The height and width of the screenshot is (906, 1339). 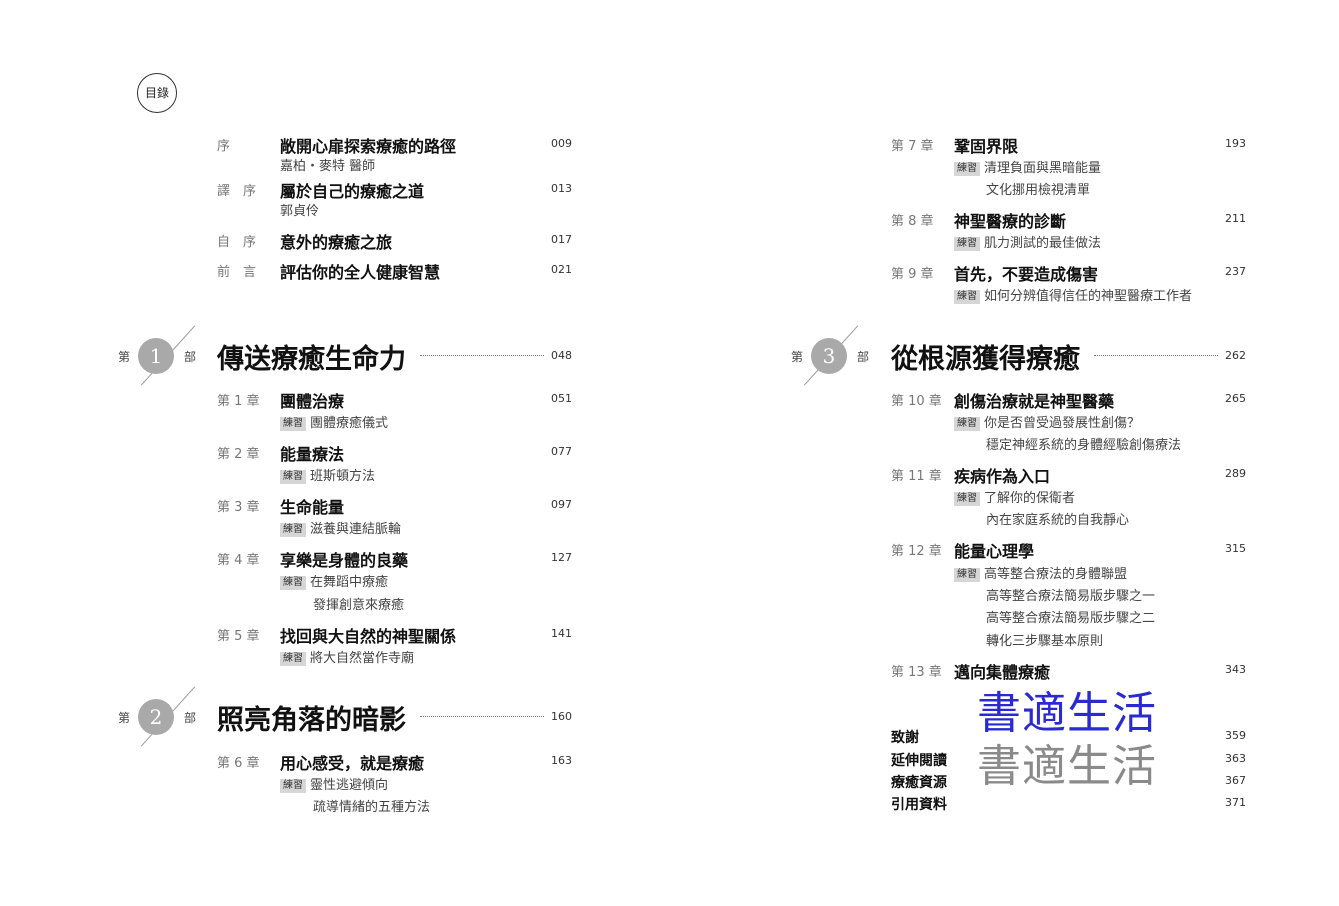 What do you see at coordinates (1038, 190) in the screenshot?
I see `exercise-text: 文化挪用檢視清單` at bounding box center [1038, 190].